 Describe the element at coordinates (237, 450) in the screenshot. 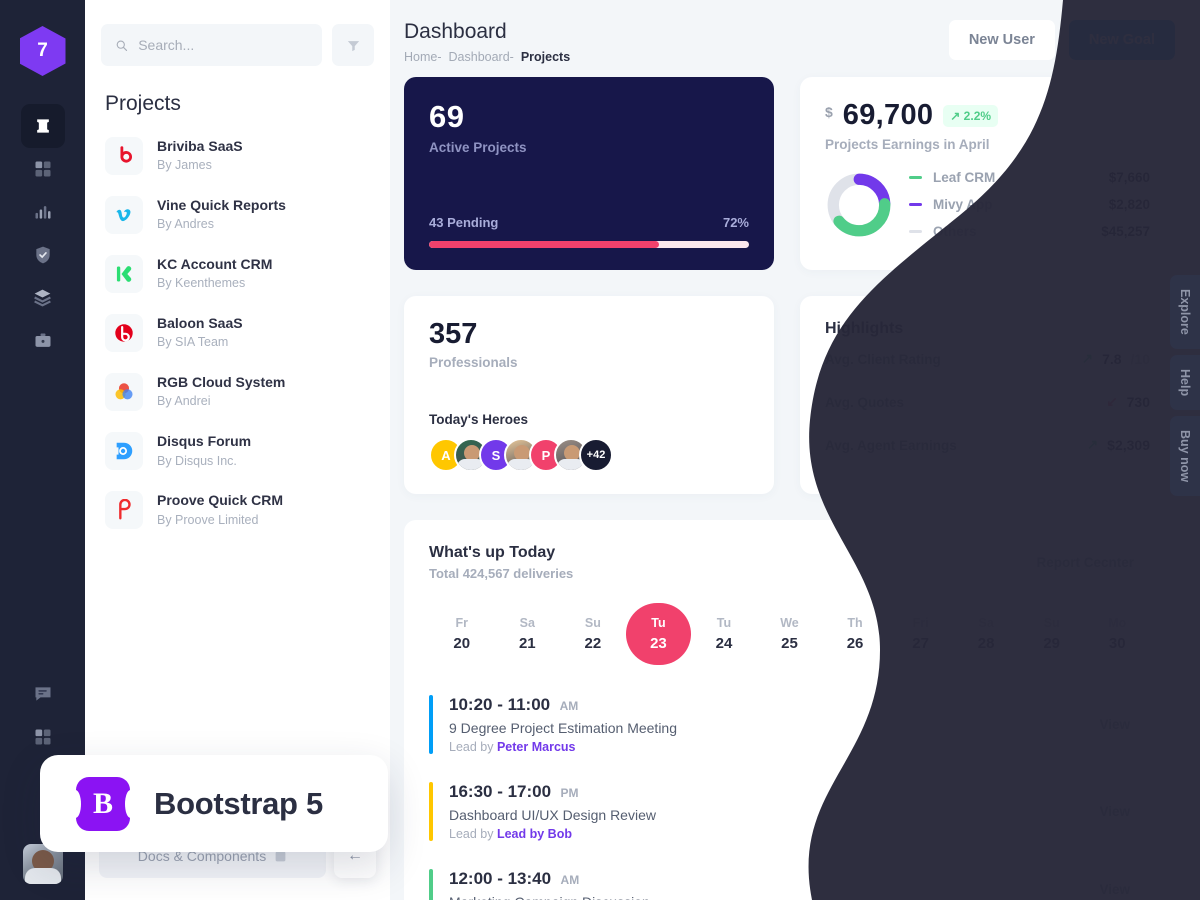

I see `list-item: Disqus Forum By Disqus Inc.` at that location.